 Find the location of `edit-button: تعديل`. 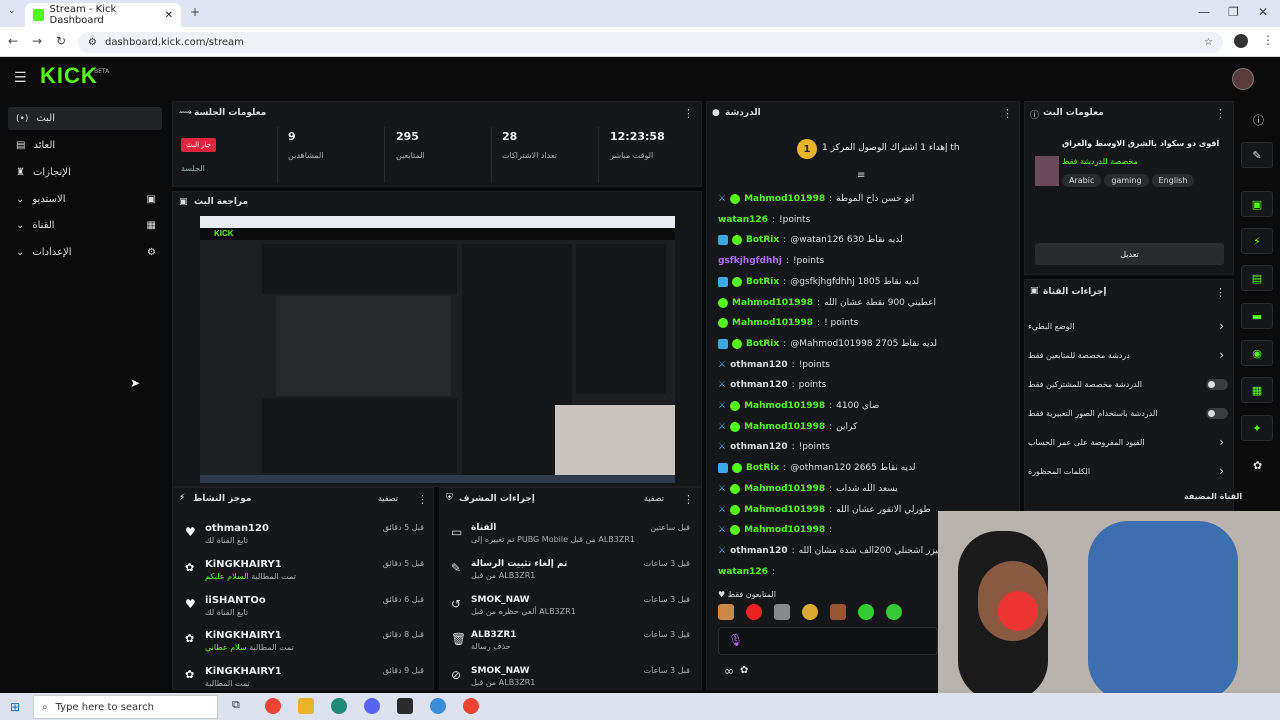

edit-button: تعديل is located at coordinates (1129, 254).